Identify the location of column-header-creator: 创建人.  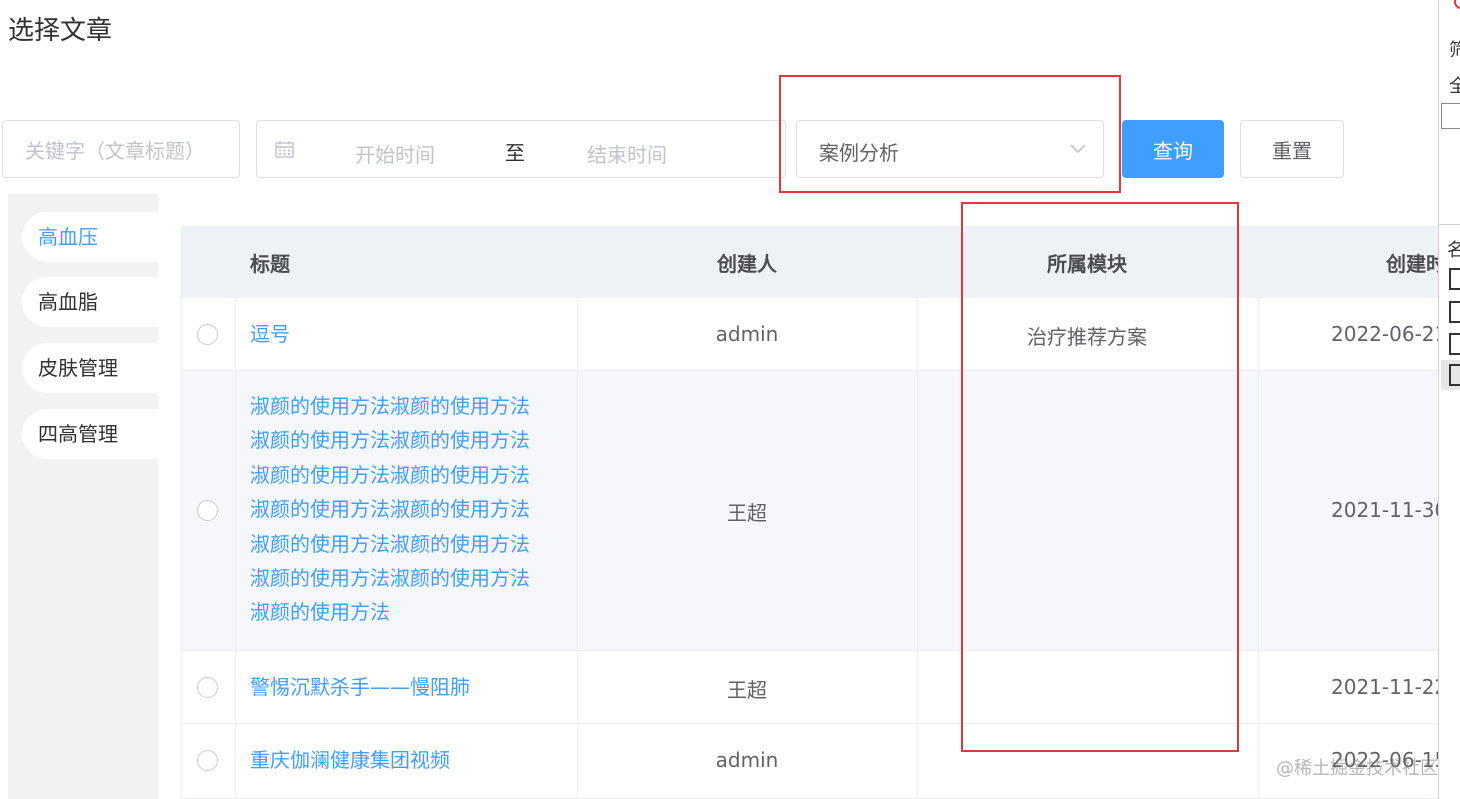
(747, 264).